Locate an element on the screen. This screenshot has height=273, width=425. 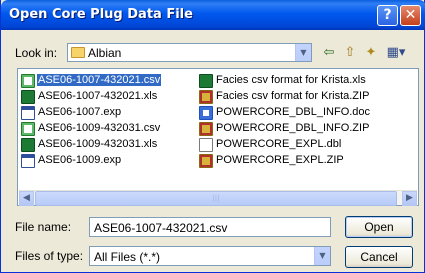
file-name-label: Facies csv format for Krista.xls is located at coordinates (291, 80).